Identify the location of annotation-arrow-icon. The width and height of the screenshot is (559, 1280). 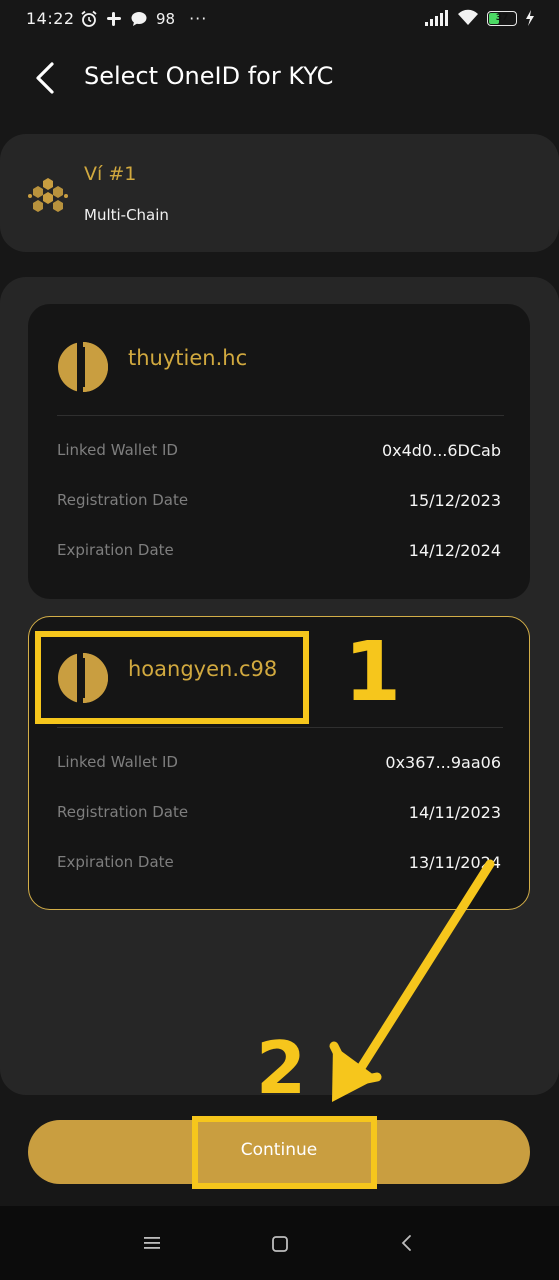
(412, 980).